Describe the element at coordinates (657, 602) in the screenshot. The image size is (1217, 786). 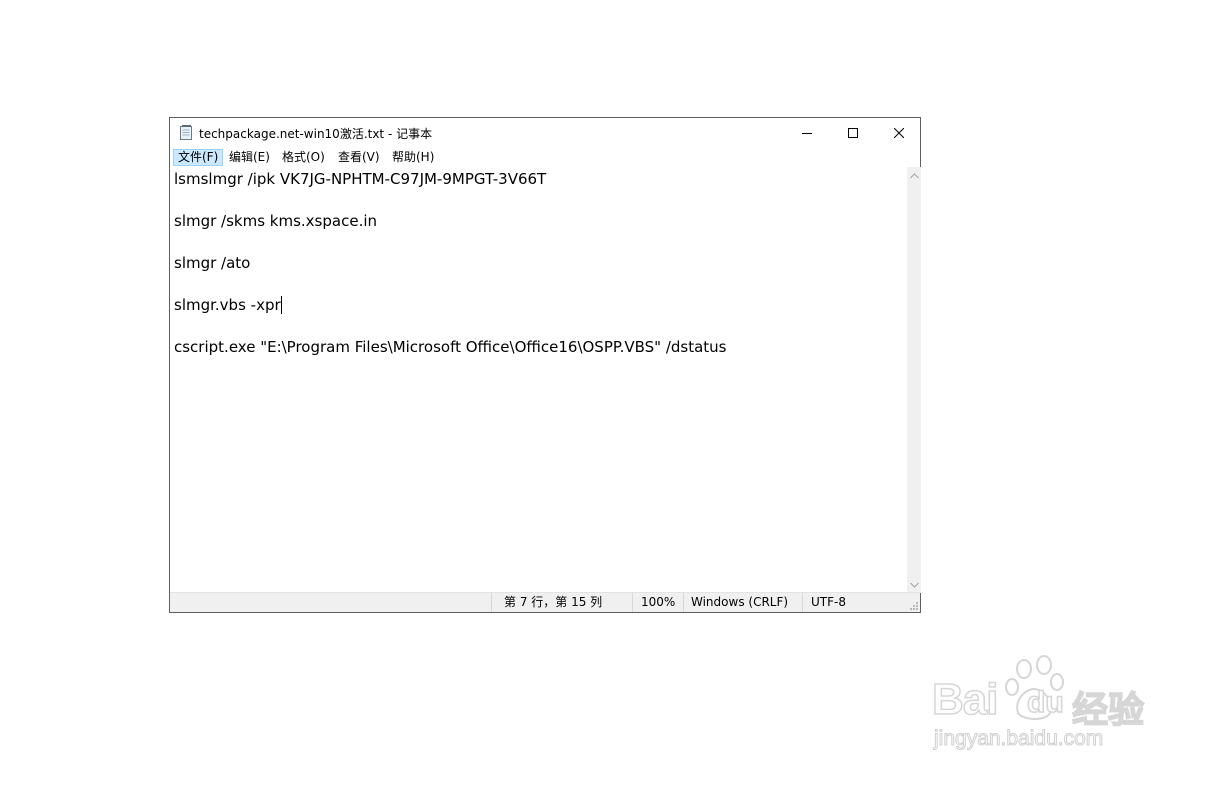
I see `zoom-level: 100%` at that location.